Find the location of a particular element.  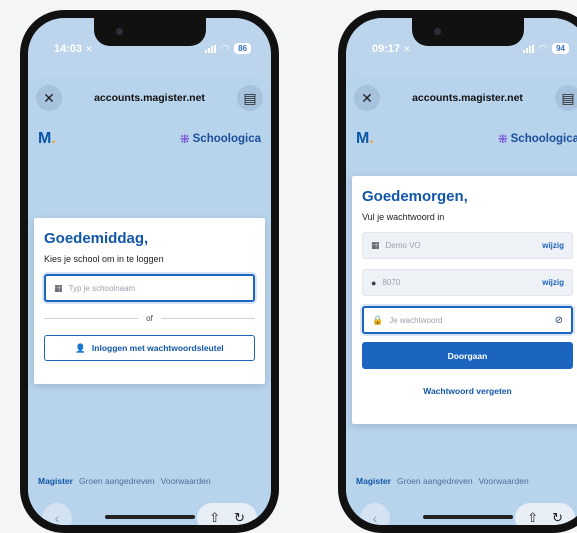

password-placeholder: Je wachtwoord is located at coordinates (416, 320).